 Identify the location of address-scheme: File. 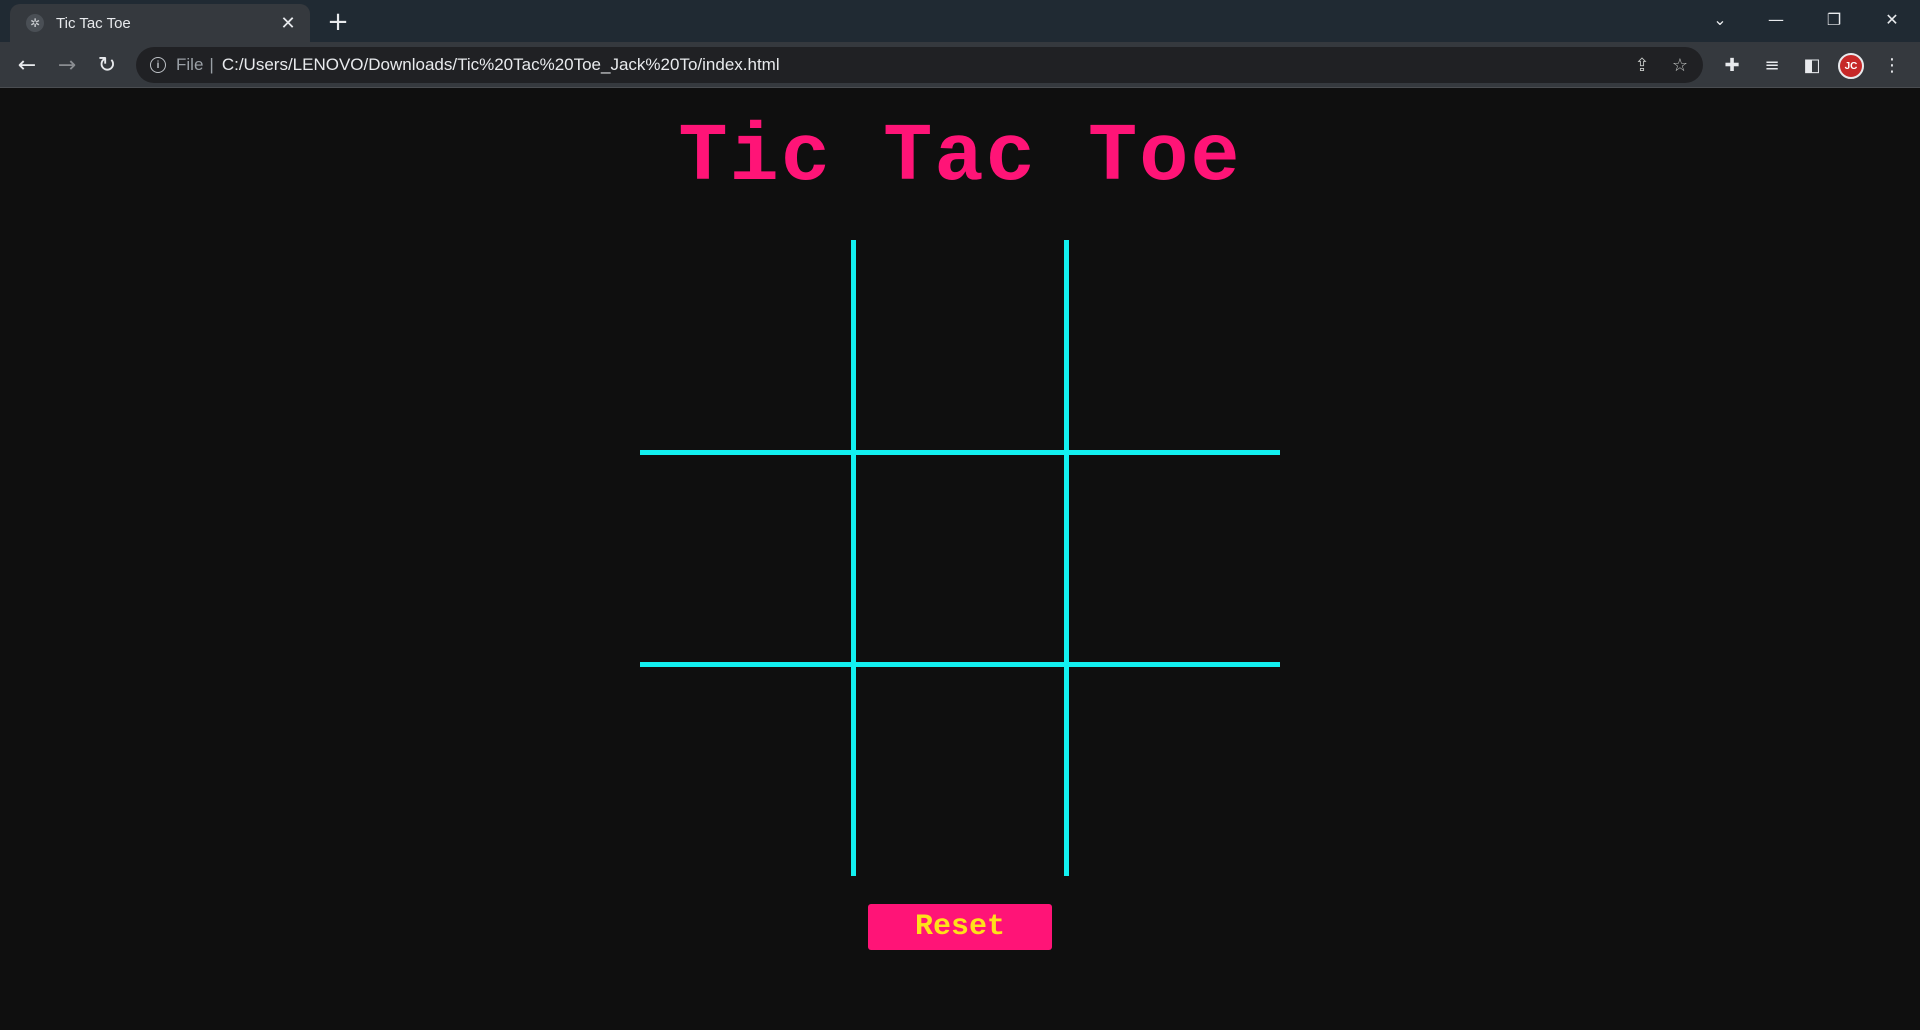
(190, 64).